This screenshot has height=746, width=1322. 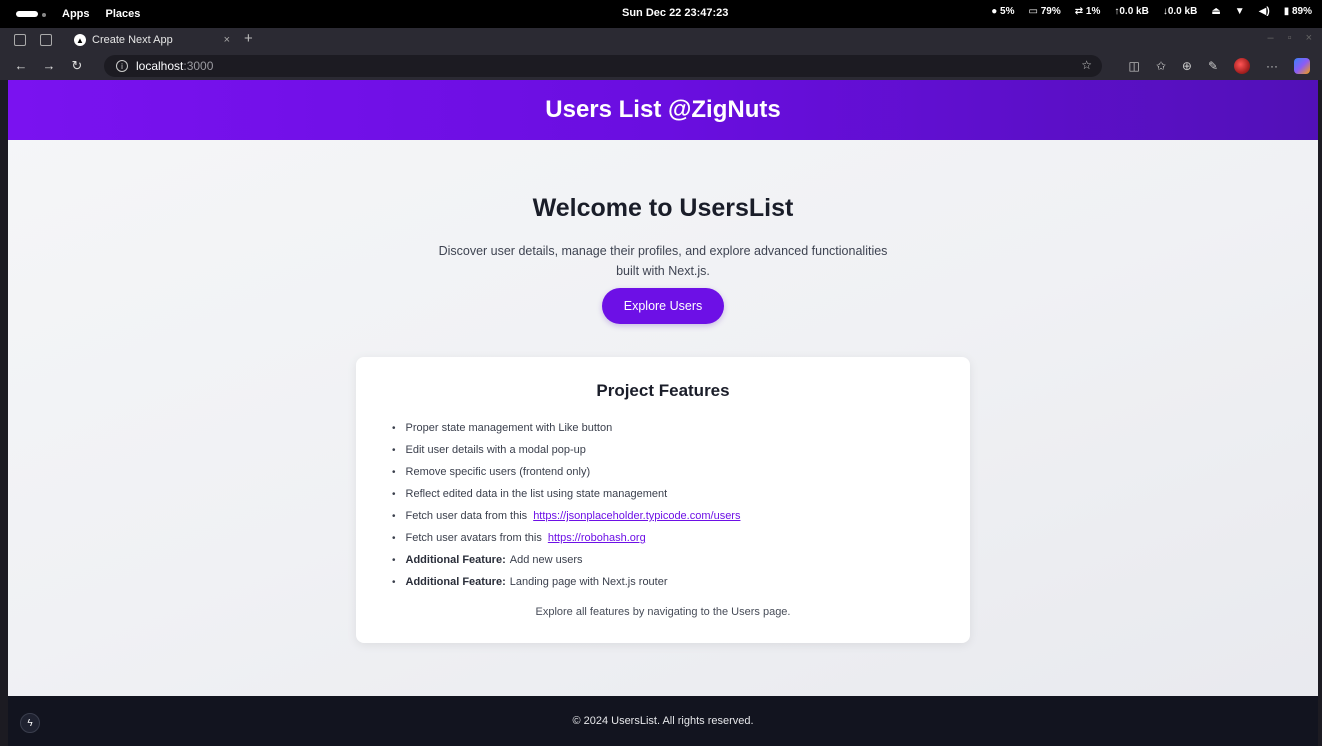 I want to click on browser-nav-bar: ← → ↻ i localhost:3000 ☆ ◫ ✩ ⊕ ✎ ···, so click(x=661, y=66).